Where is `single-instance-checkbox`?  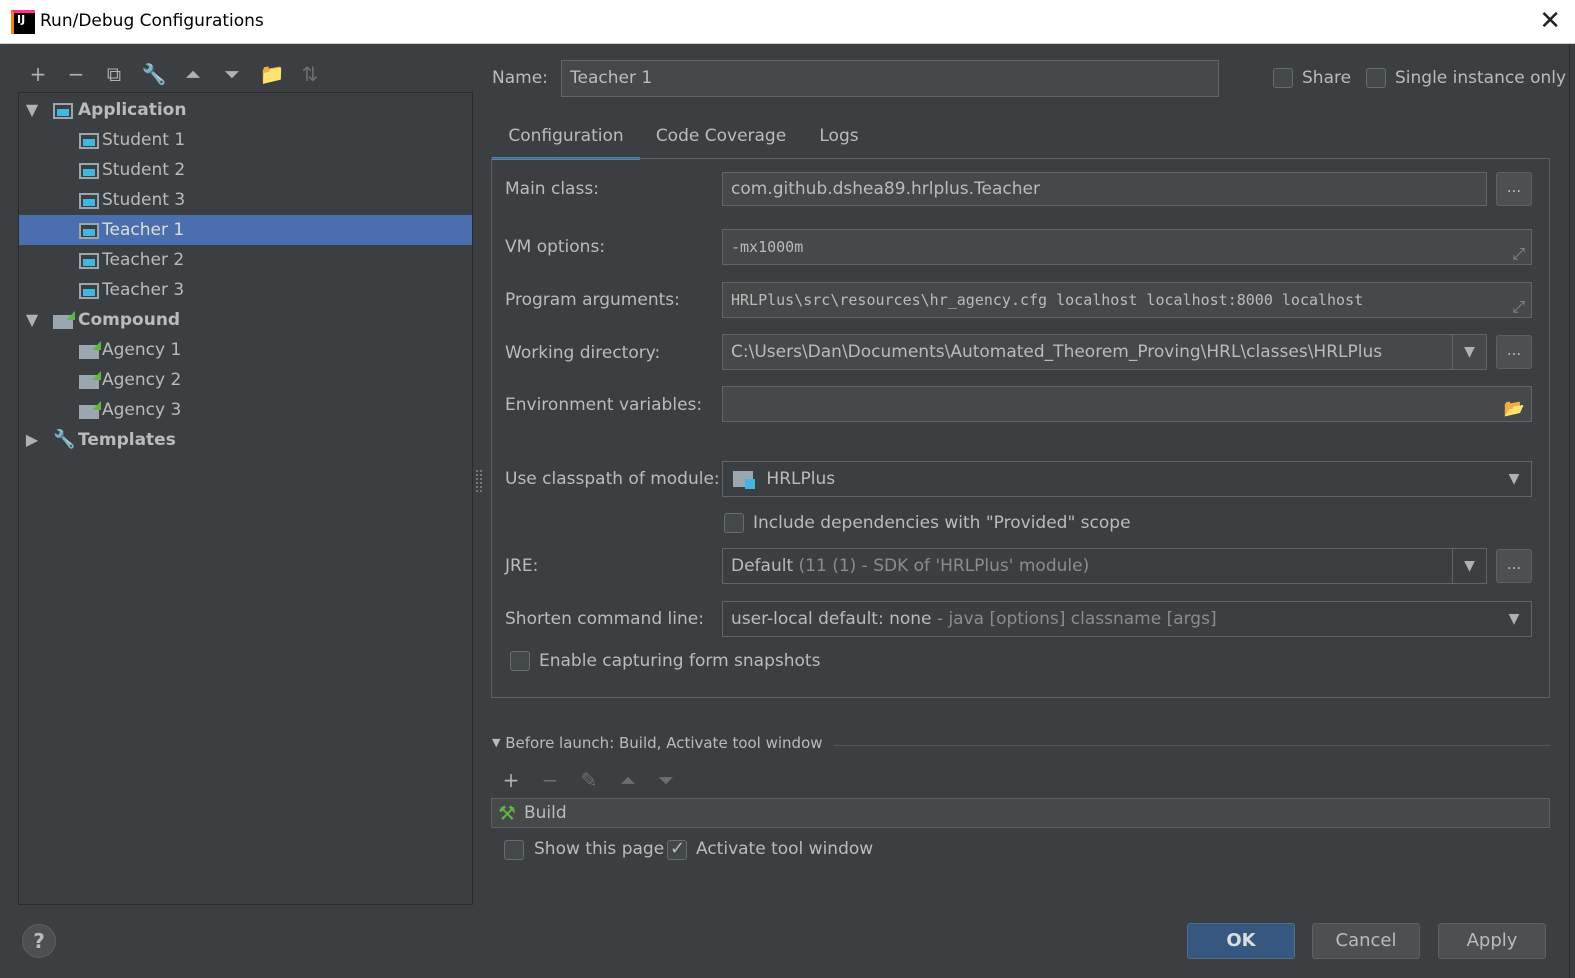
single-instance-checkbox is located at coordinates (1376, 78).